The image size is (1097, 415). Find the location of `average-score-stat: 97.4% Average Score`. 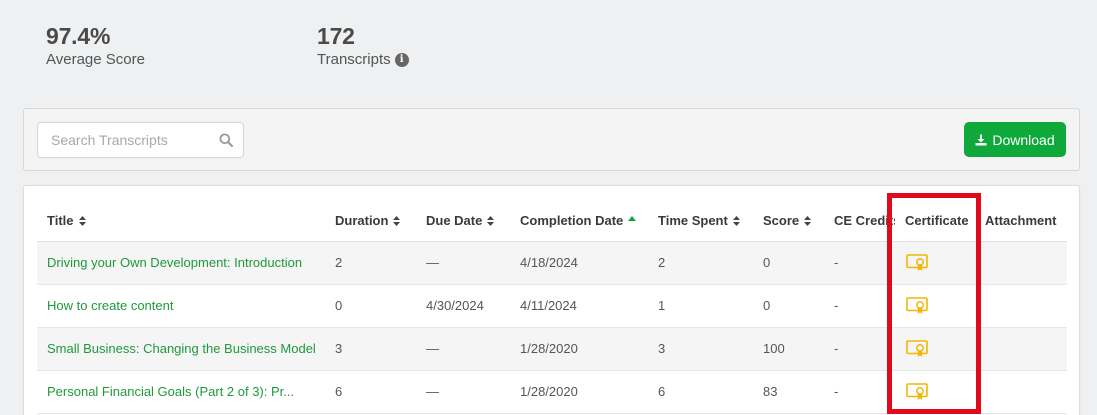

average-score-stat: 97.4% Average Score is located at coordinates (181, 46).